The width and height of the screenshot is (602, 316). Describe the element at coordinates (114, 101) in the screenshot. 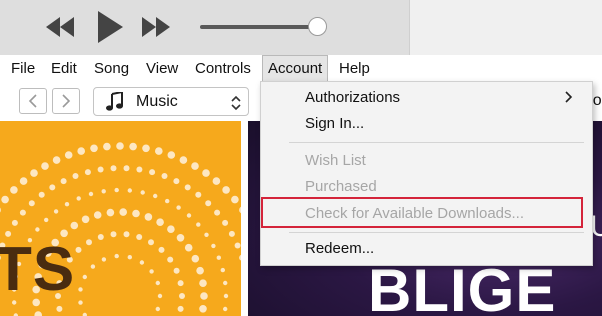

I see `music-note-icon` at that location.